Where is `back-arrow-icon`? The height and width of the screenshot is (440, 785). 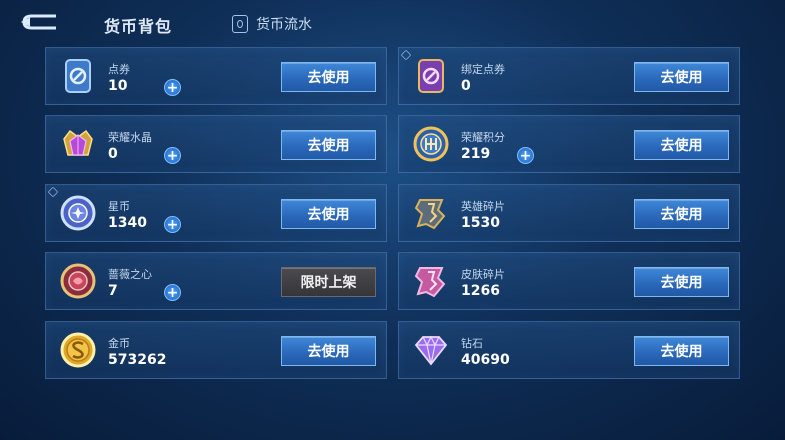 back-arrow-icon is located at coordinates (38, 22).